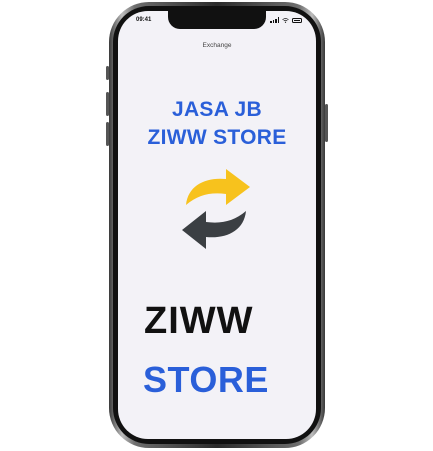  I want to click on signal-icon, so click(274, 20).